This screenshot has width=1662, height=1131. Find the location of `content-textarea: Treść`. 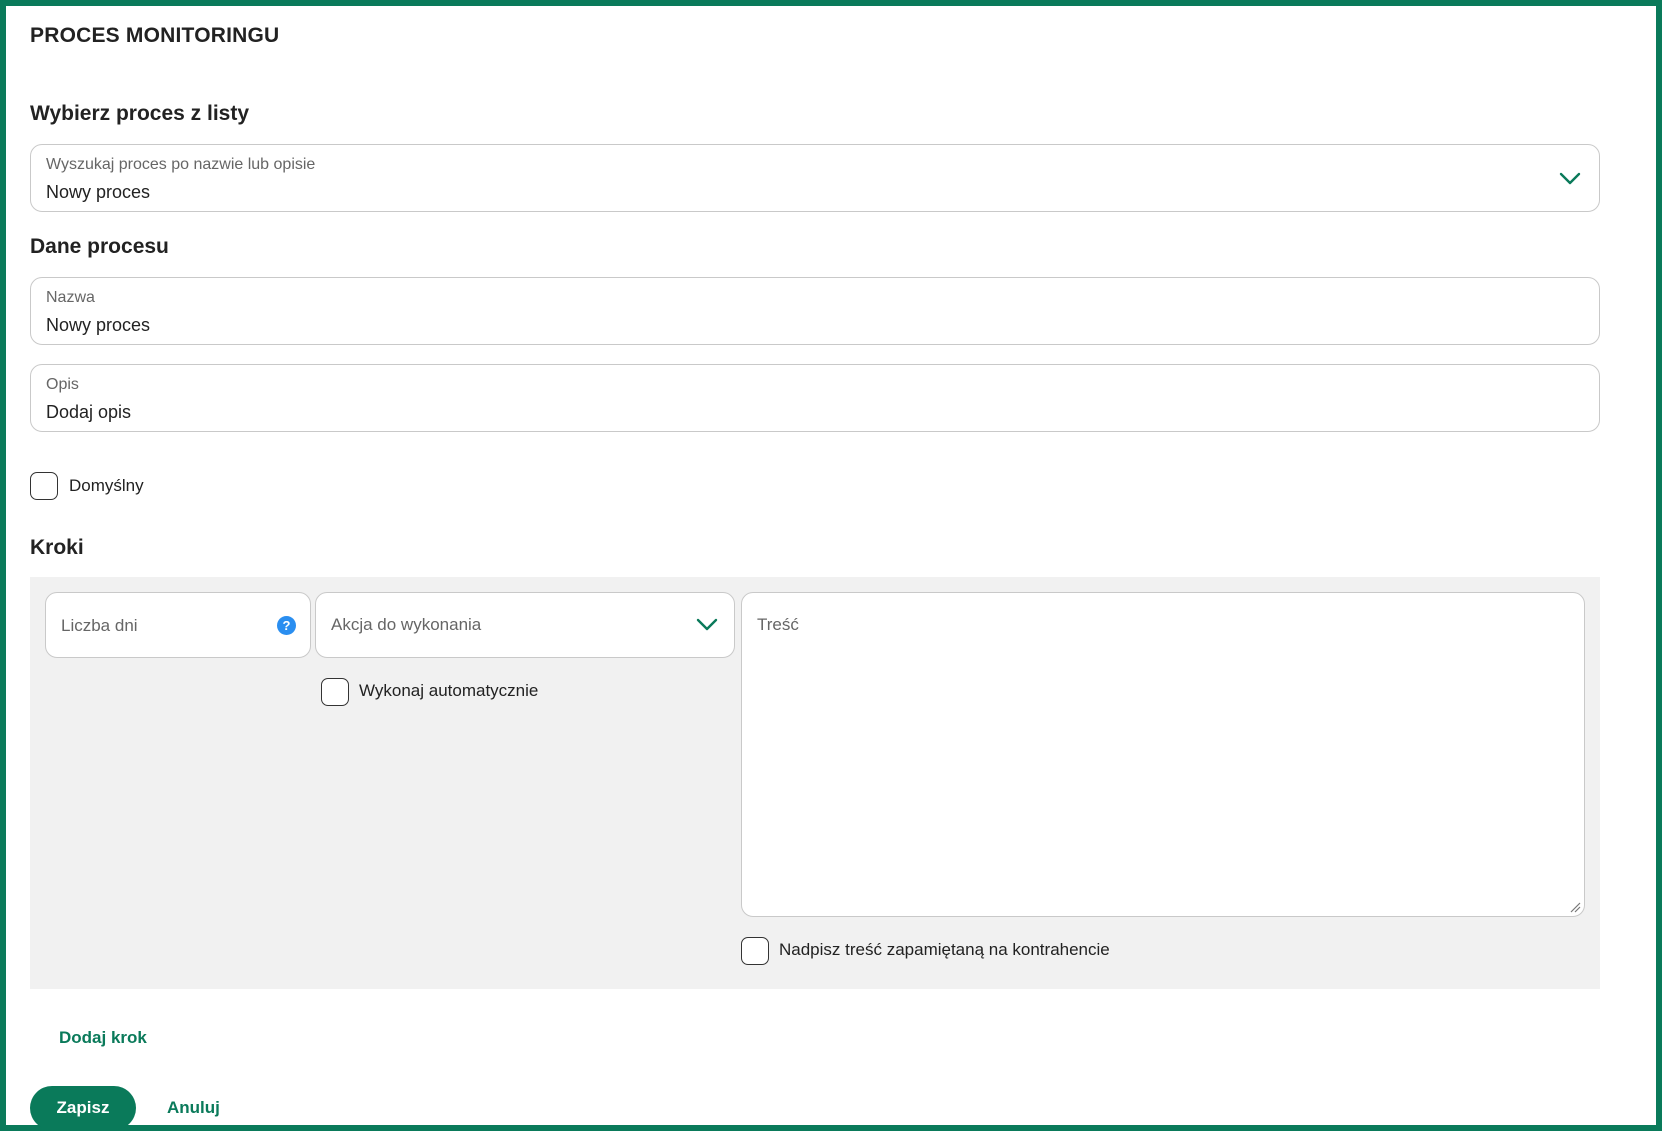

content-textarea: Treść is located at coordinates (1163, 754).